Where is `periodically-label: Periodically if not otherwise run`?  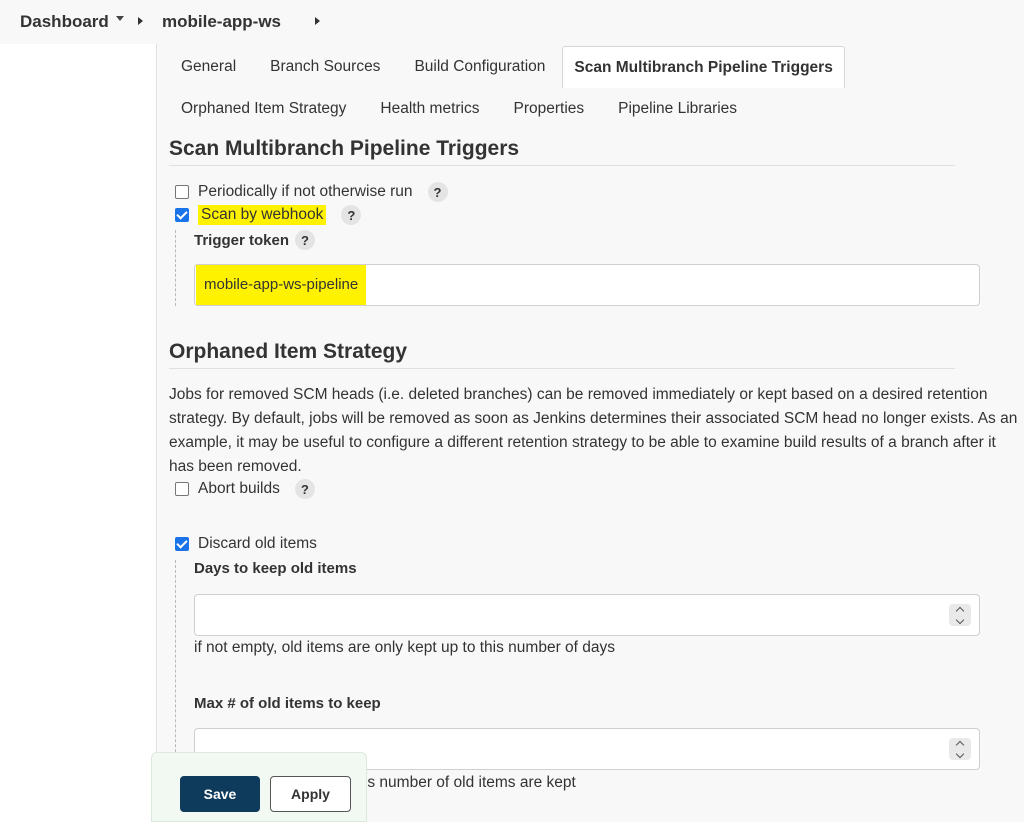
periodically-label: Periodically if not otherwise run is located at coordinates (305, 192).